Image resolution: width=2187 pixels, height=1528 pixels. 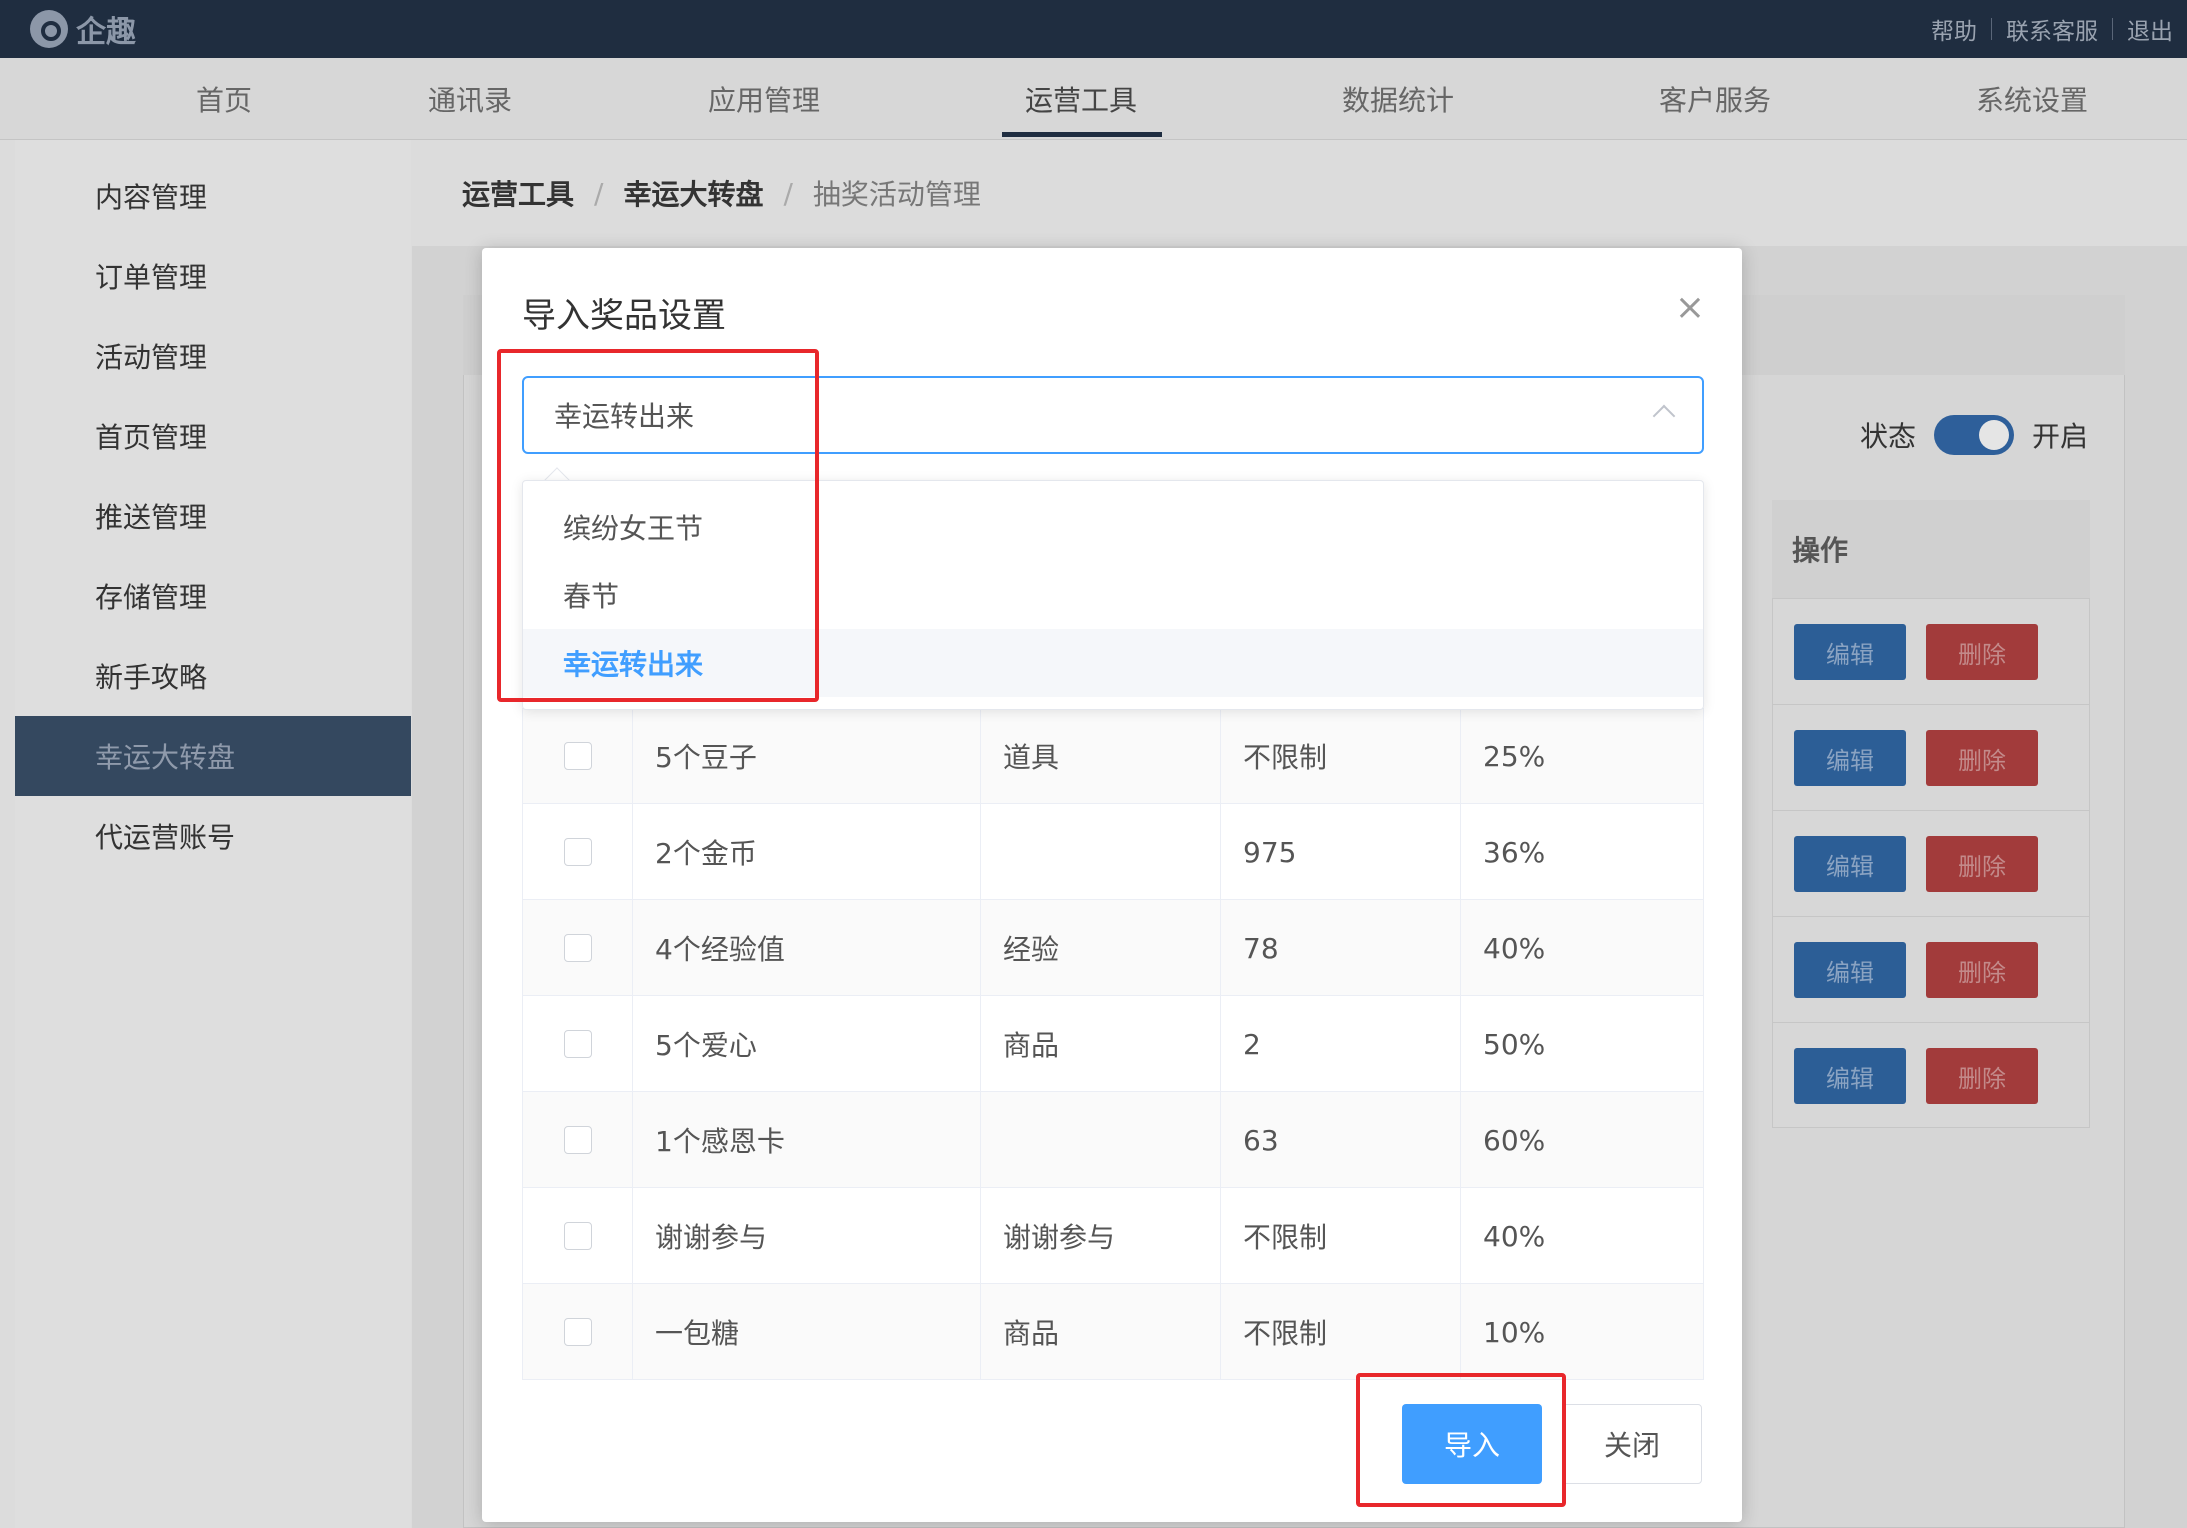 I want to click on activity-select: 幸运转出来, so click(x=1113, y=415).